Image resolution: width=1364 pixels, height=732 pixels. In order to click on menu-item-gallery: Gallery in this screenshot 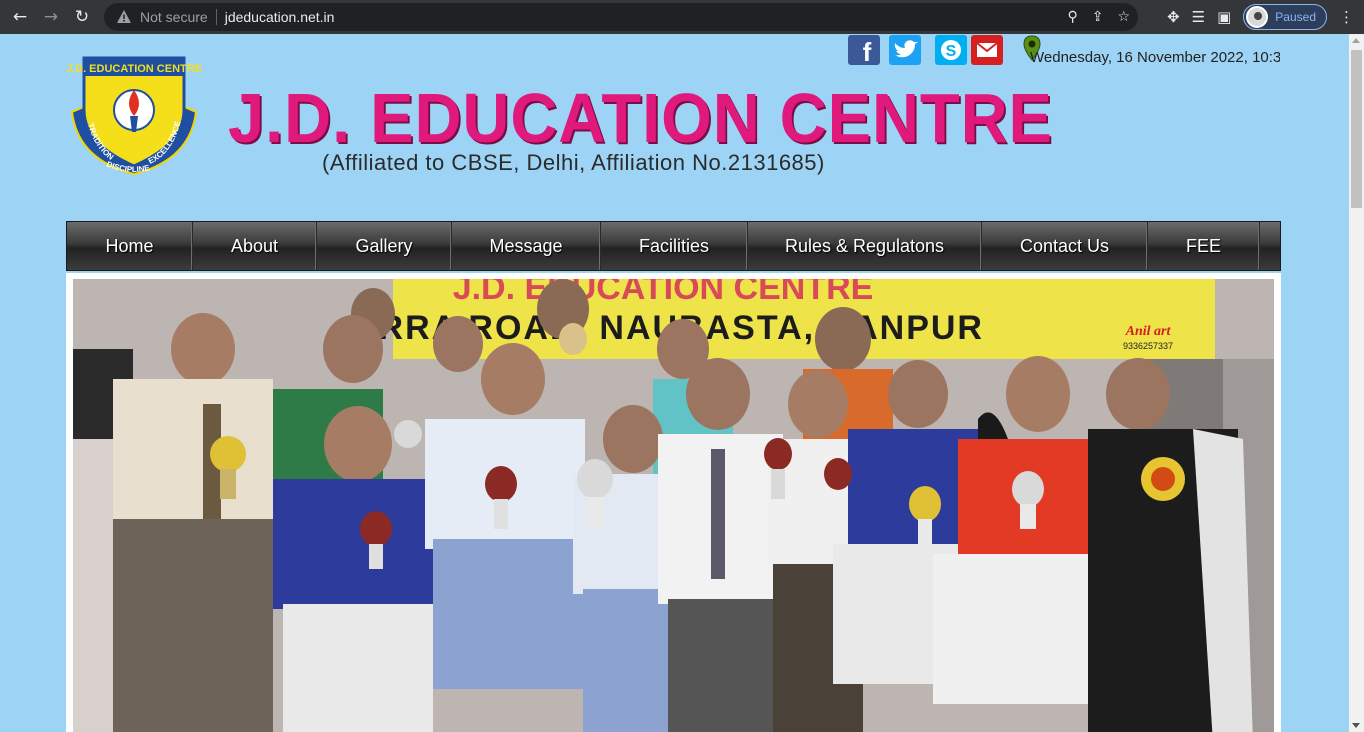, I will do `click(384, 246)`.